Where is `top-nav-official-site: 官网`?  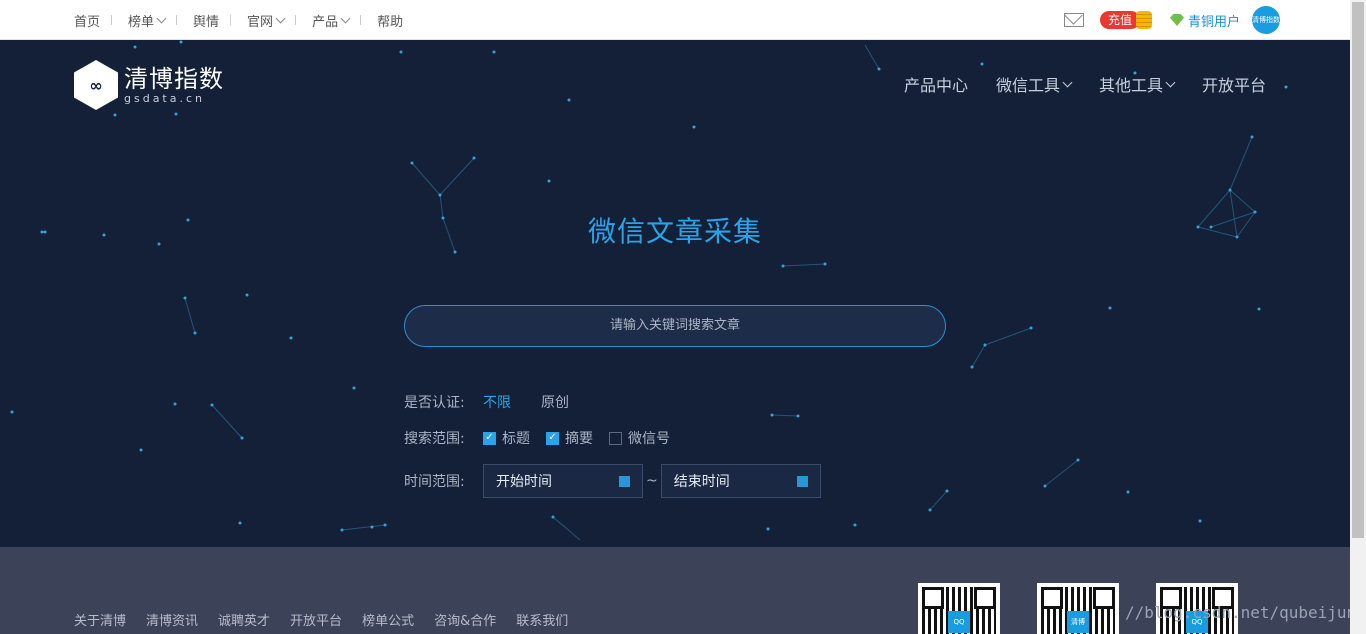 top-nav-official-site: 官网 is located at coordinates (272, 20).